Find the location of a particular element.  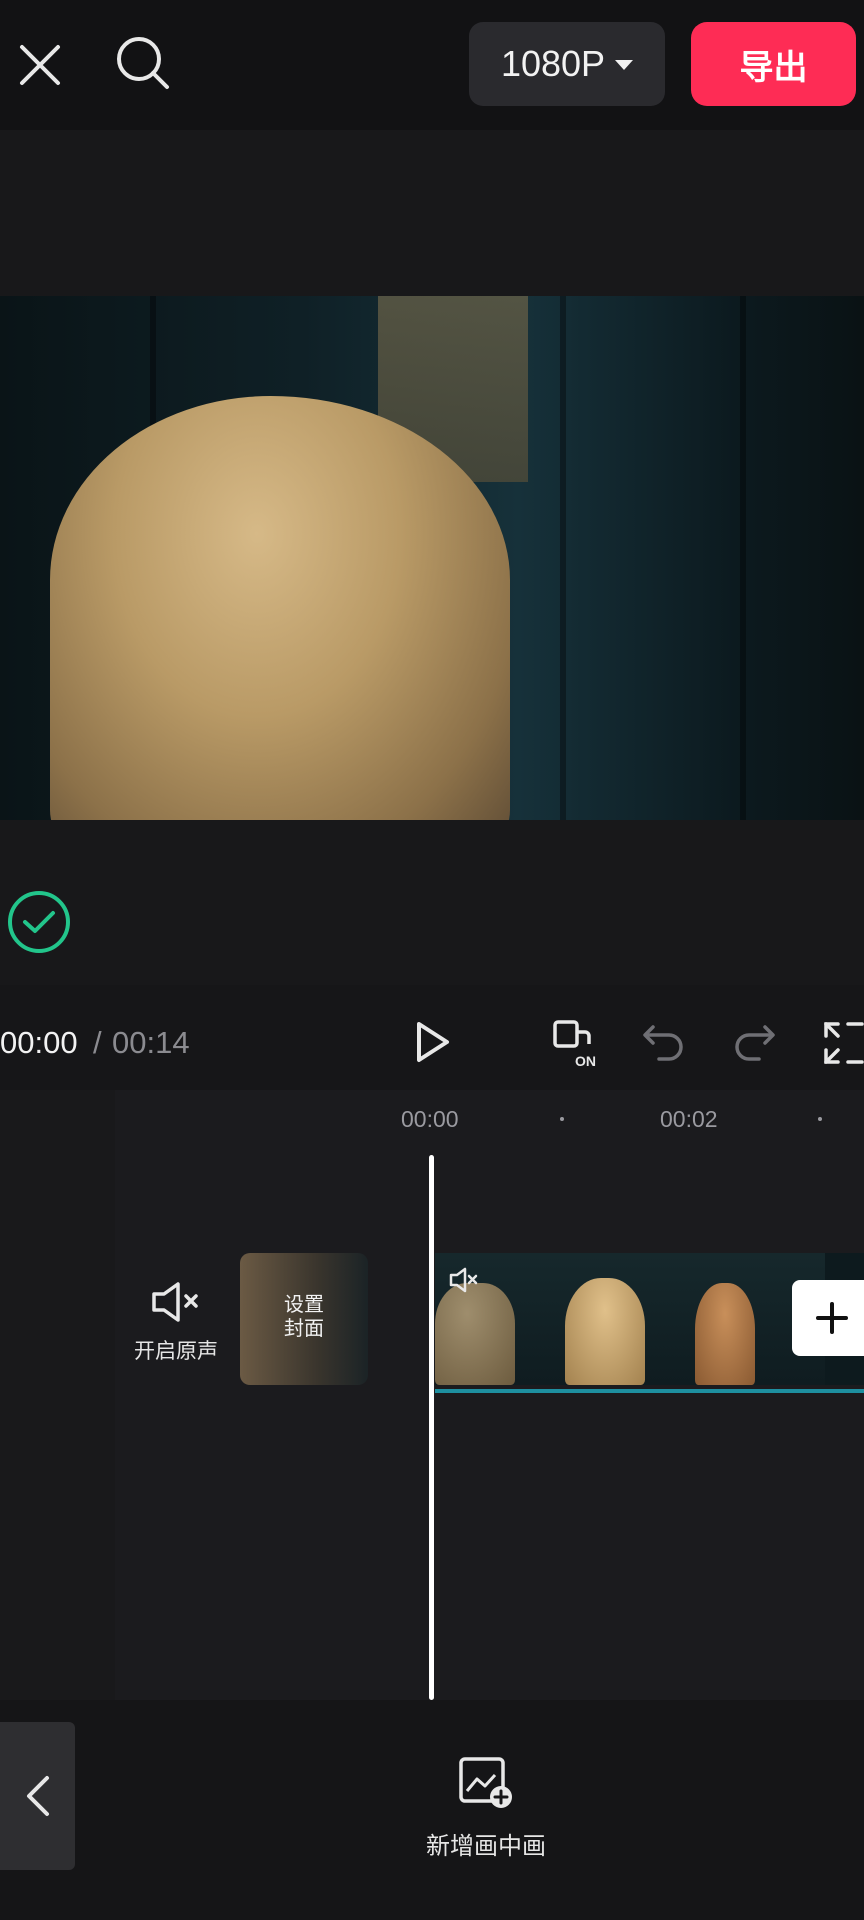

enable-original-sound-label: 开启原声 is located at coordinates (176, 1351).